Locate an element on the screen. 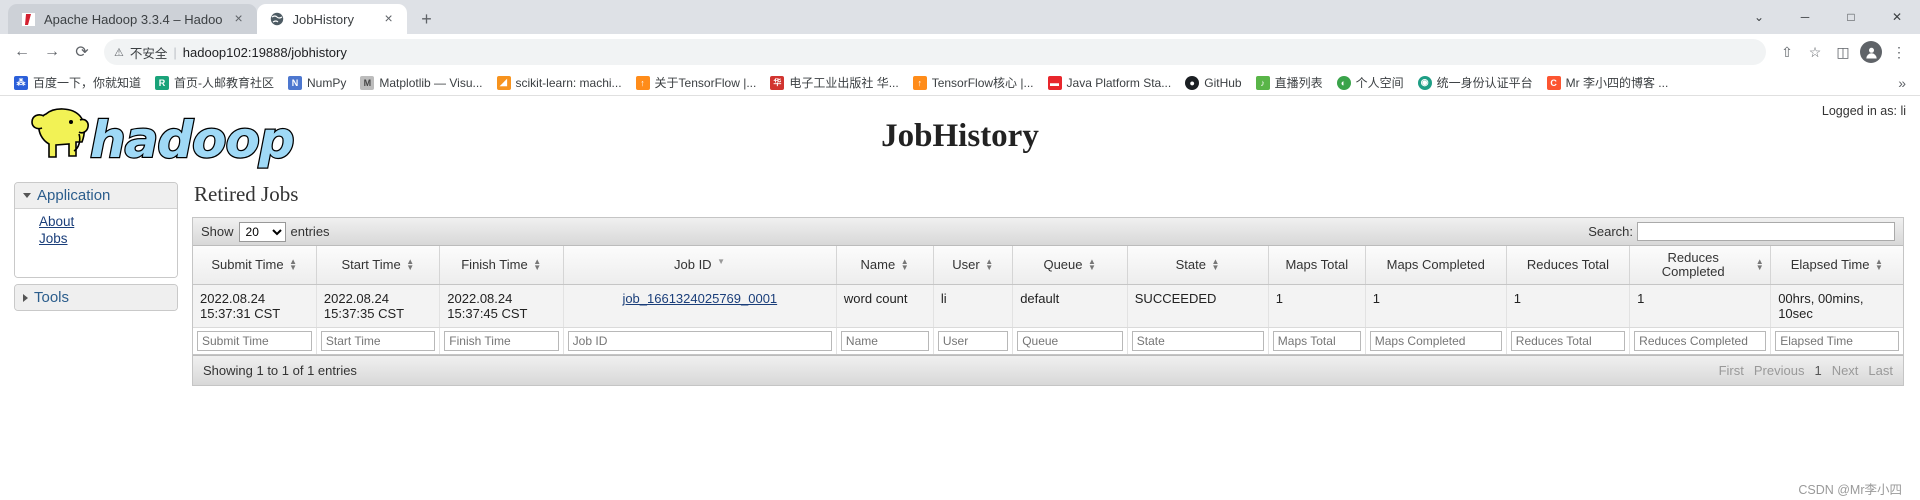  column-label: Reduces Completed is located at coordinates (1693, 264).